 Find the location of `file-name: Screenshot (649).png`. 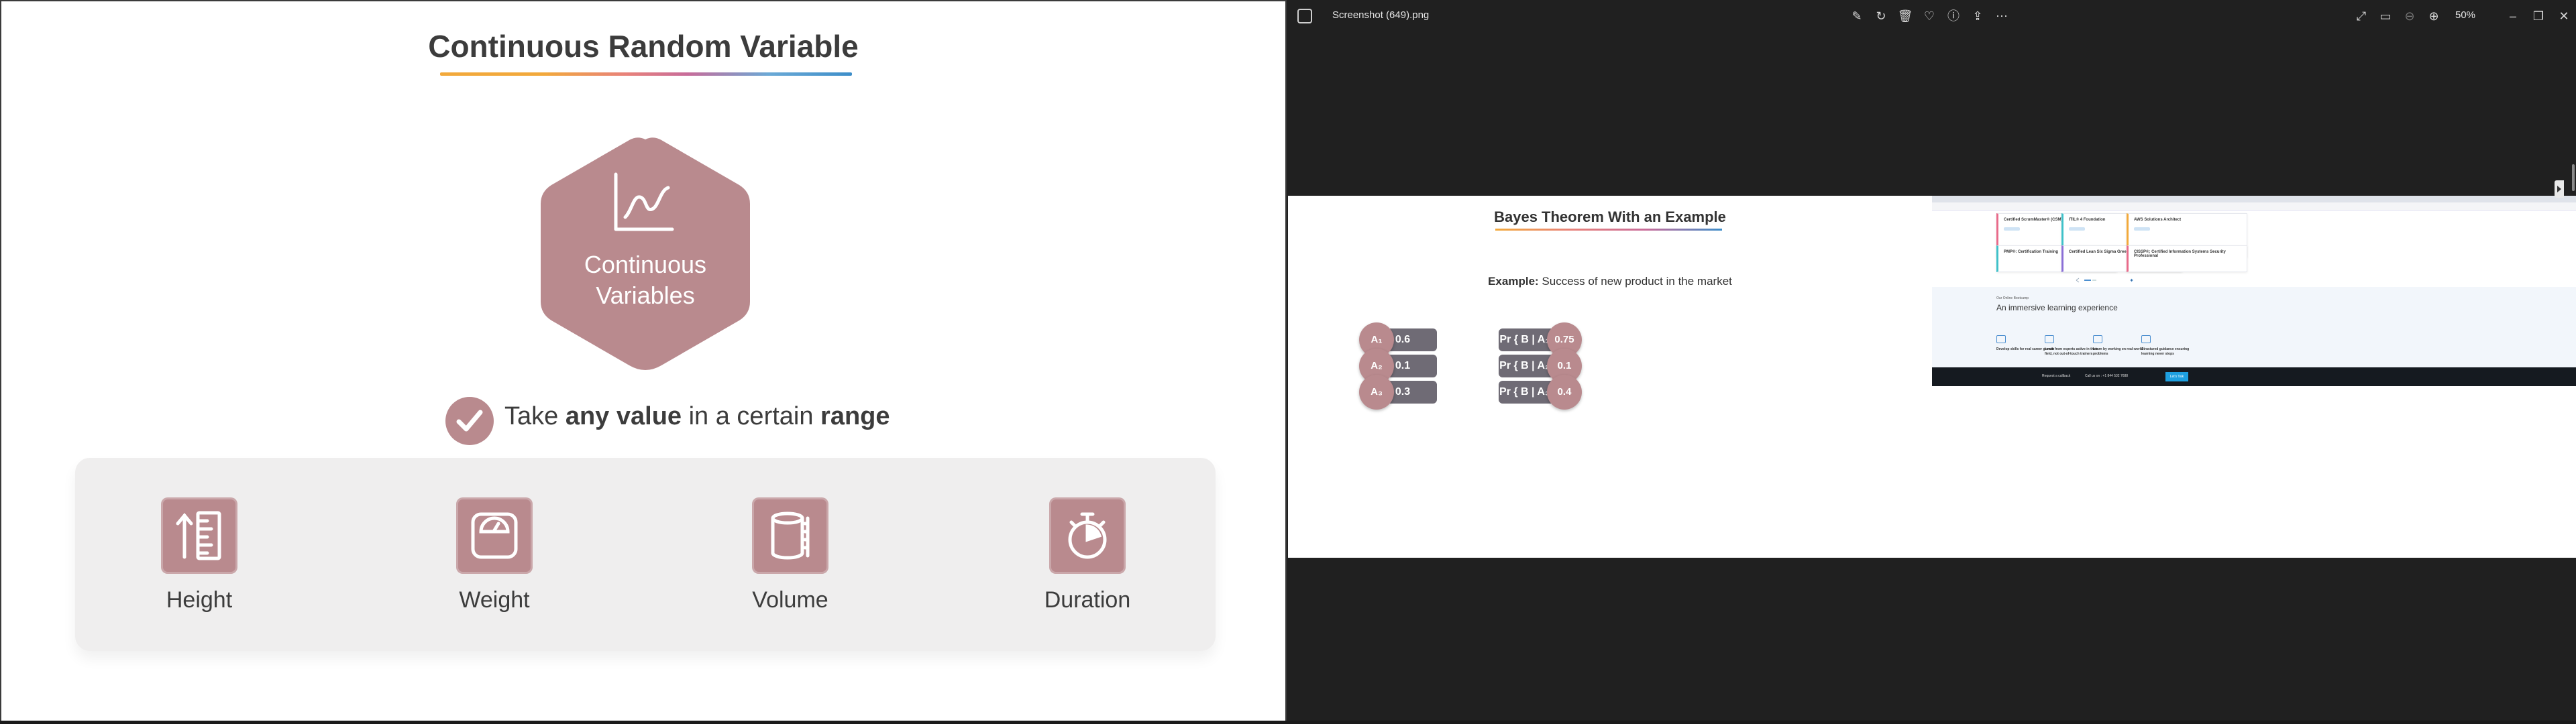

file-name: Screenshot (649).png is located at coordinates (1381, 15).